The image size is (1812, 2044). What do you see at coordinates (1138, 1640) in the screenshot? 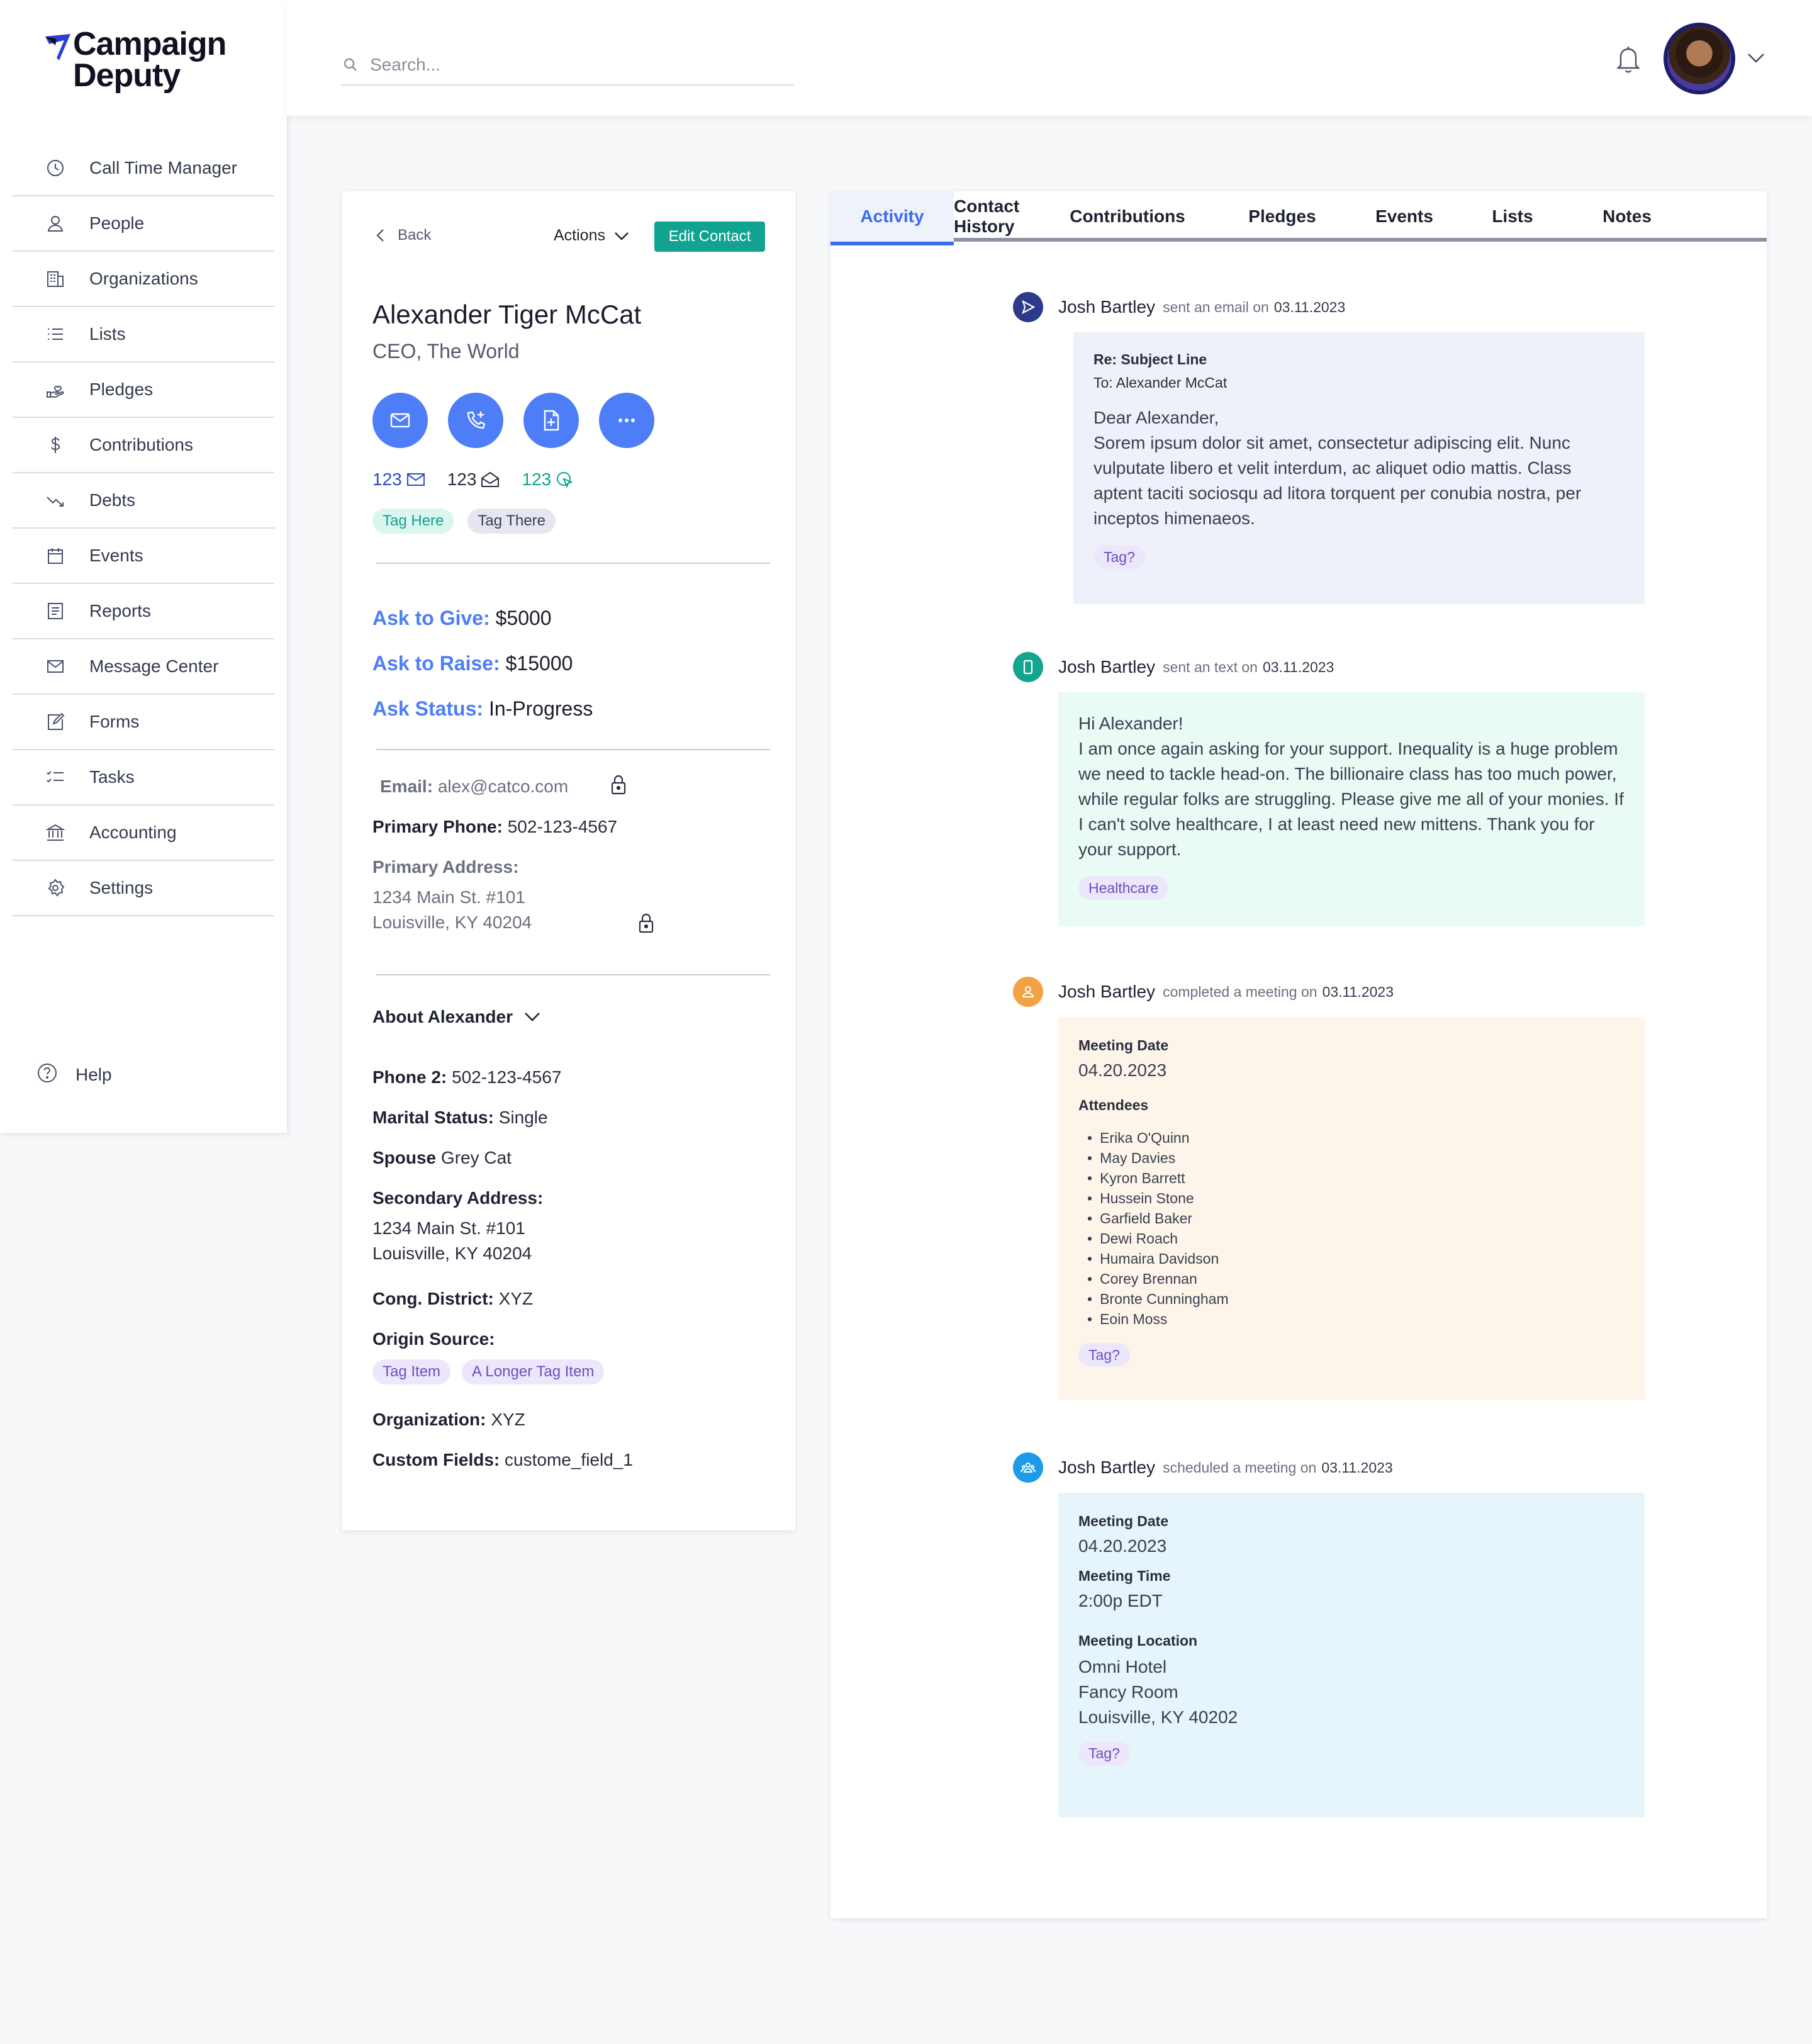
I see `meeting-location-label: Meeting Location` at bounding box center [1138, 1640].